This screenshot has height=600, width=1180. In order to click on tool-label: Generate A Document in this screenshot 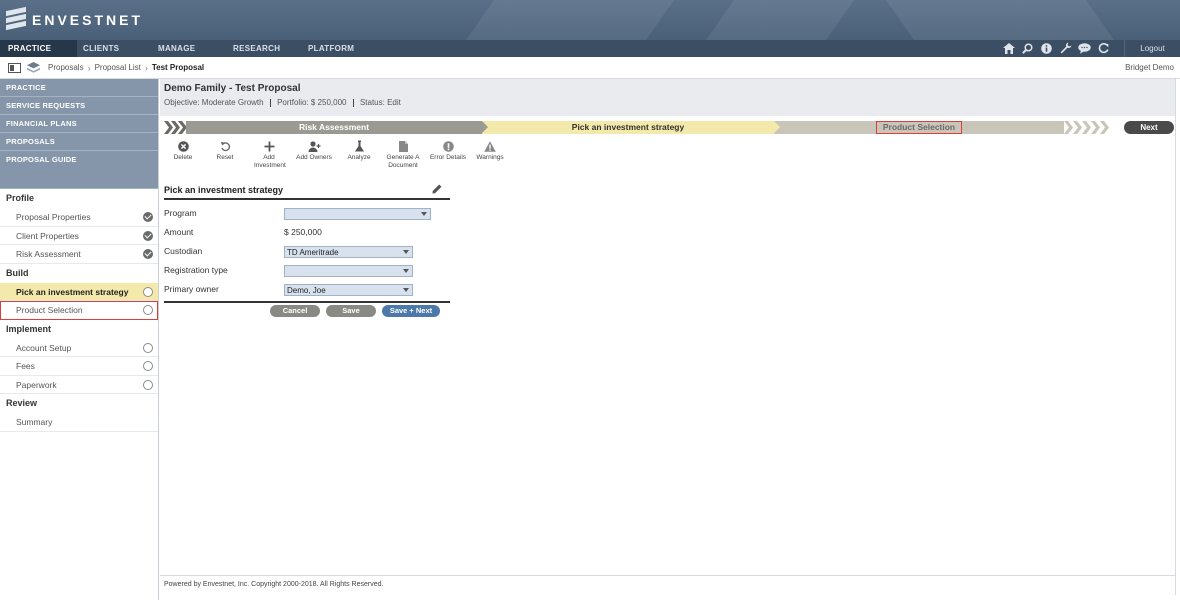, I will do `click(403, 161)`.